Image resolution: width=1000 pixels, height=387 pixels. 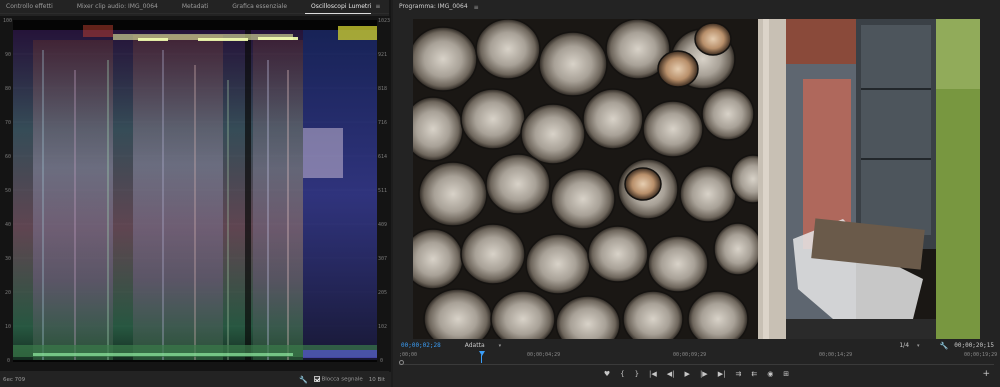 What do you see at coordinates (401, 362) in the screenshot?
I see `zoom-handle` at bounding box center [401, 362].